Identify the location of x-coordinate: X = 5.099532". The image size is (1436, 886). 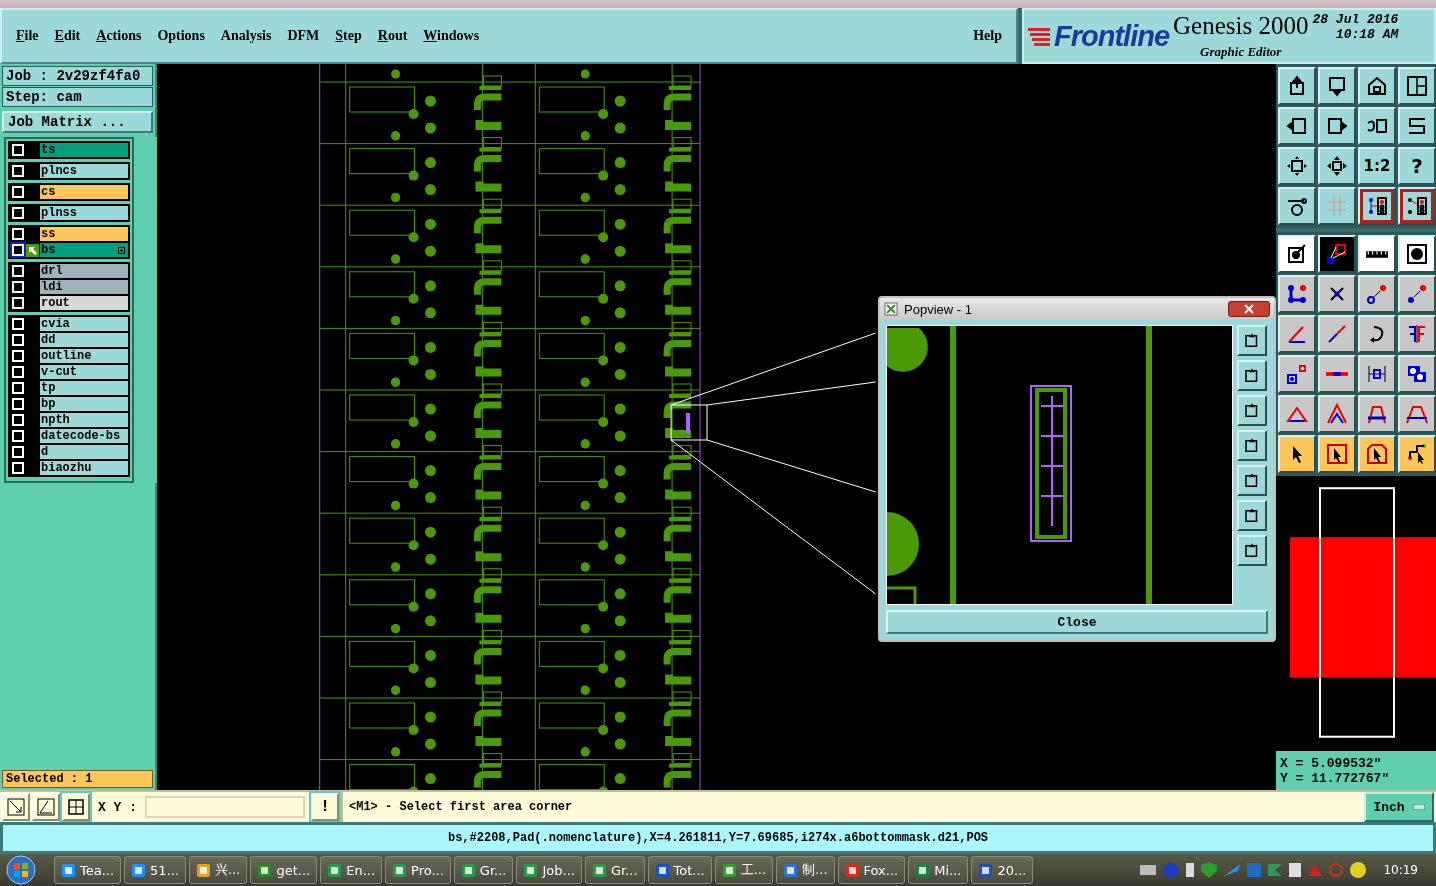
(1331, 763).